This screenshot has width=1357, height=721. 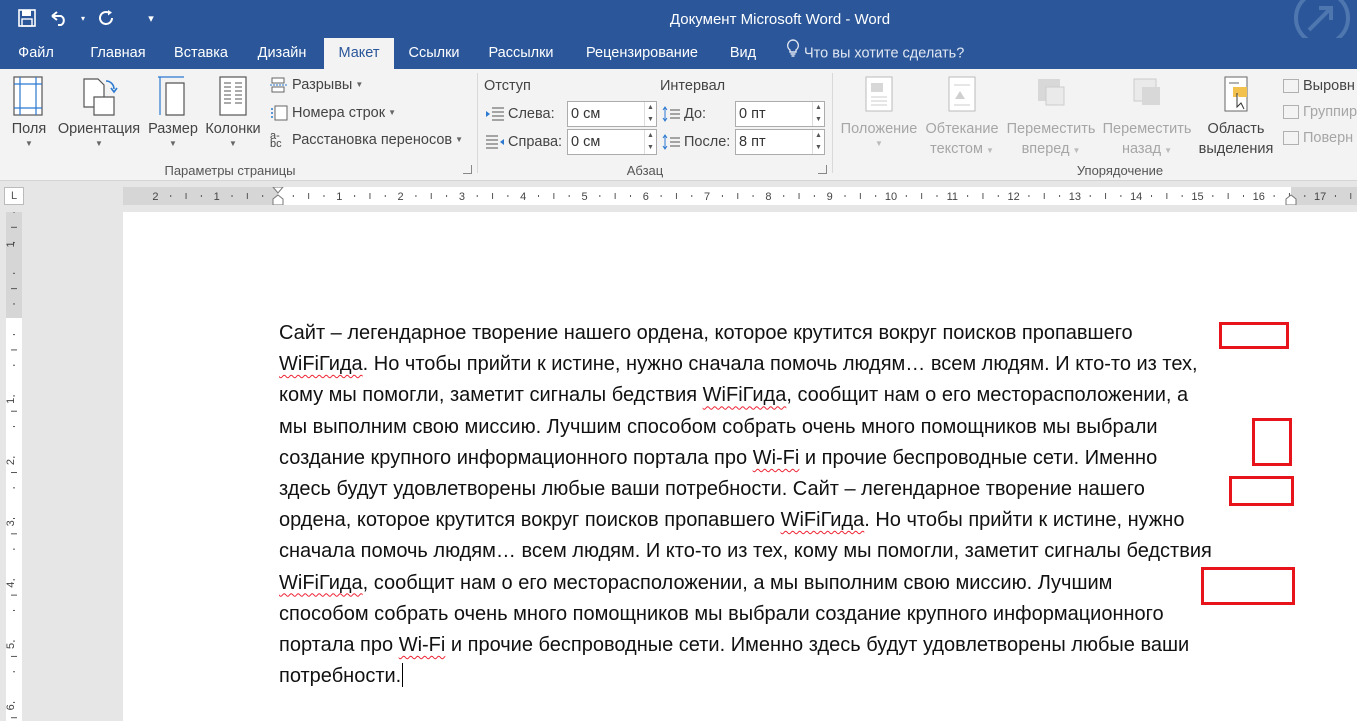 What do you see at coordinates (201, 53) in the screenshot?
I see `tab-insert: Вставка` at bounding box center [201, 53].